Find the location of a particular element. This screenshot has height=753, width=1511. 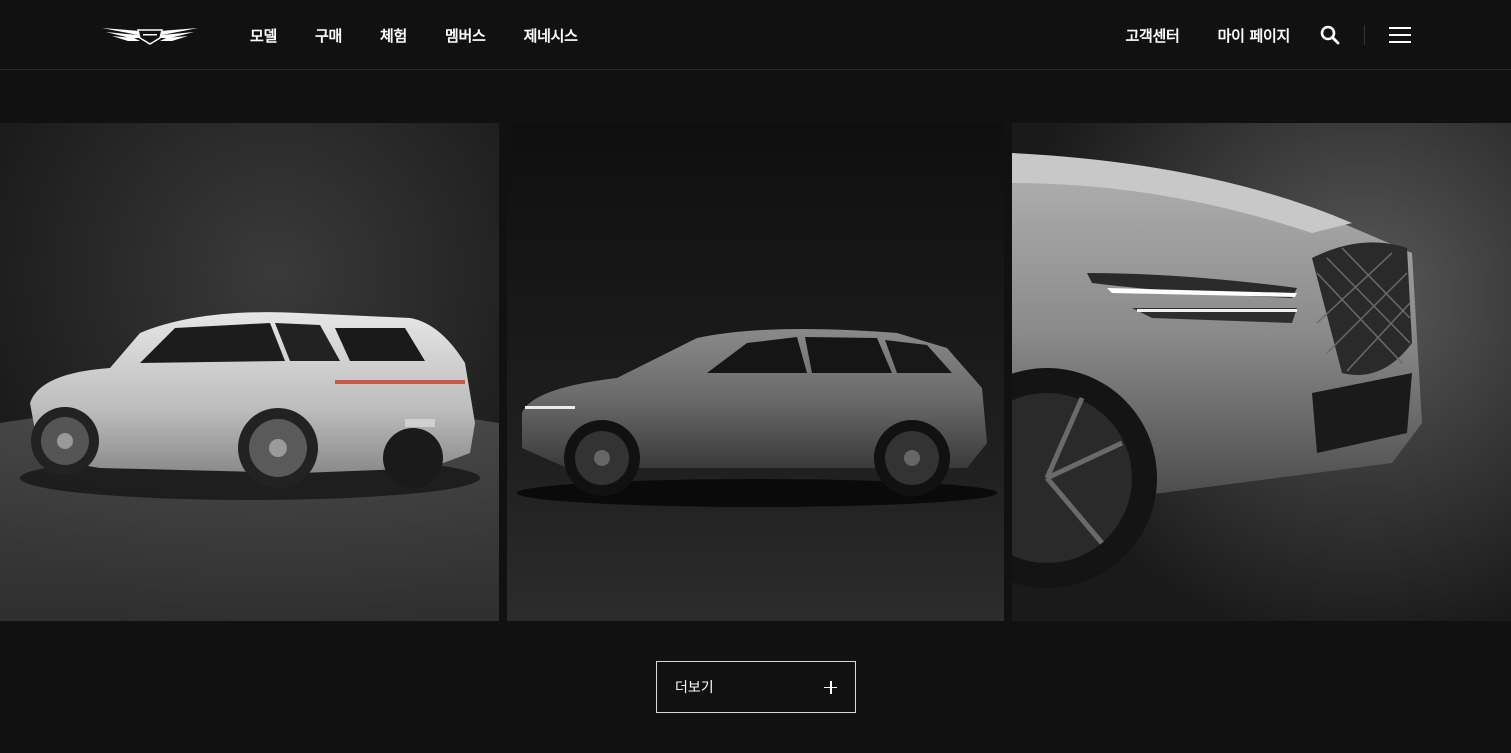

more-button: 더보기 is located at coordinates (756, 687).